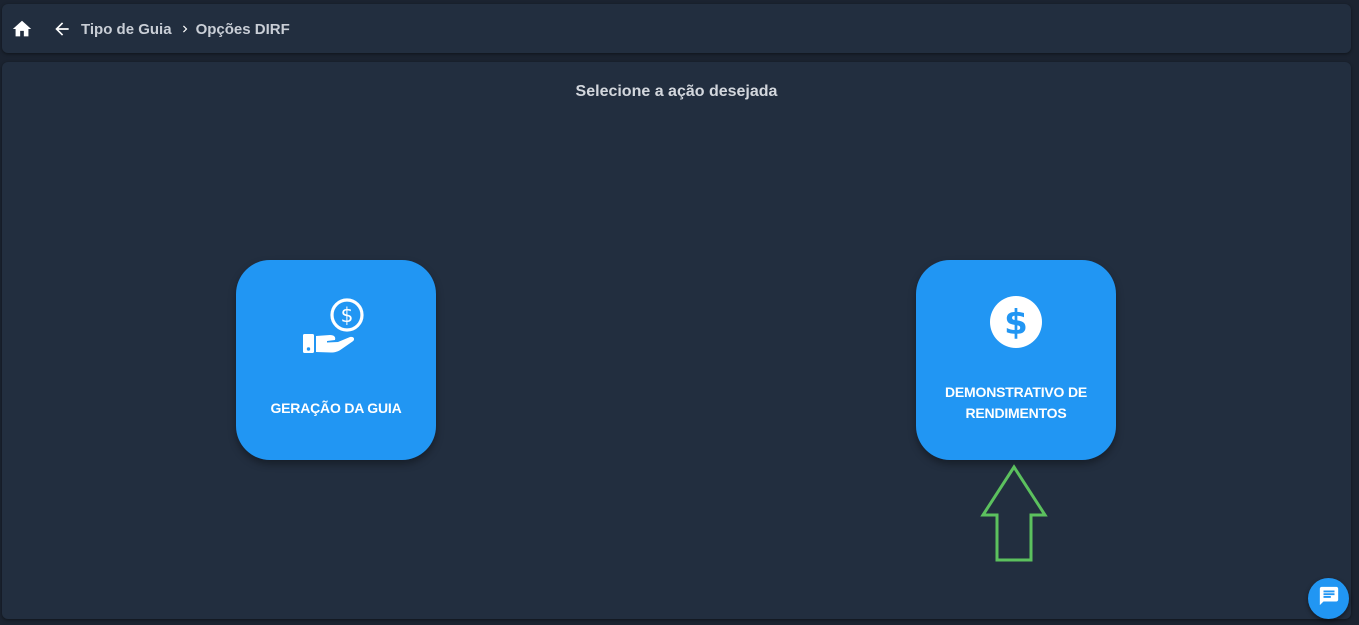 Image resolution: width=1359 pixels, height=625 pixels. What do you see at coordinates (336, 328) in the screenshot?
I see `hand-coin-icon: $` at bounding box center [336, 328].